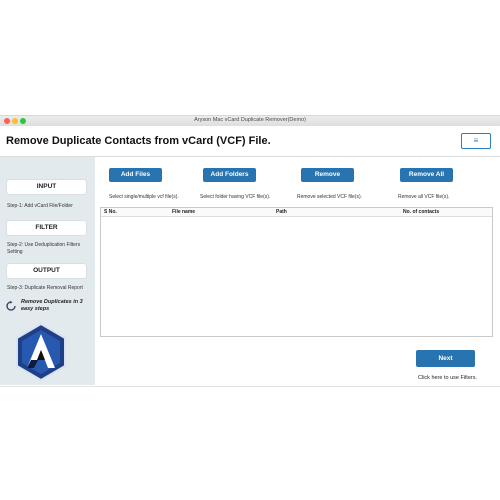 The image size is (500, 500). What do you see at coordinates (135, 175) in the screenshot?
I see `add-files-button: Add Files` at bounding box center [135, 175].